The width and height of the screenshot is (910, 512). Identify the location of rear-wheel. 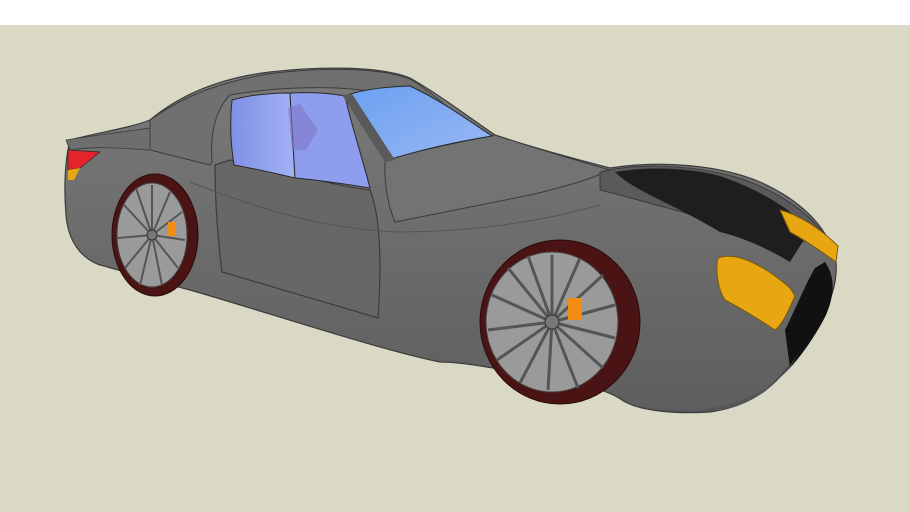
(155, 235).